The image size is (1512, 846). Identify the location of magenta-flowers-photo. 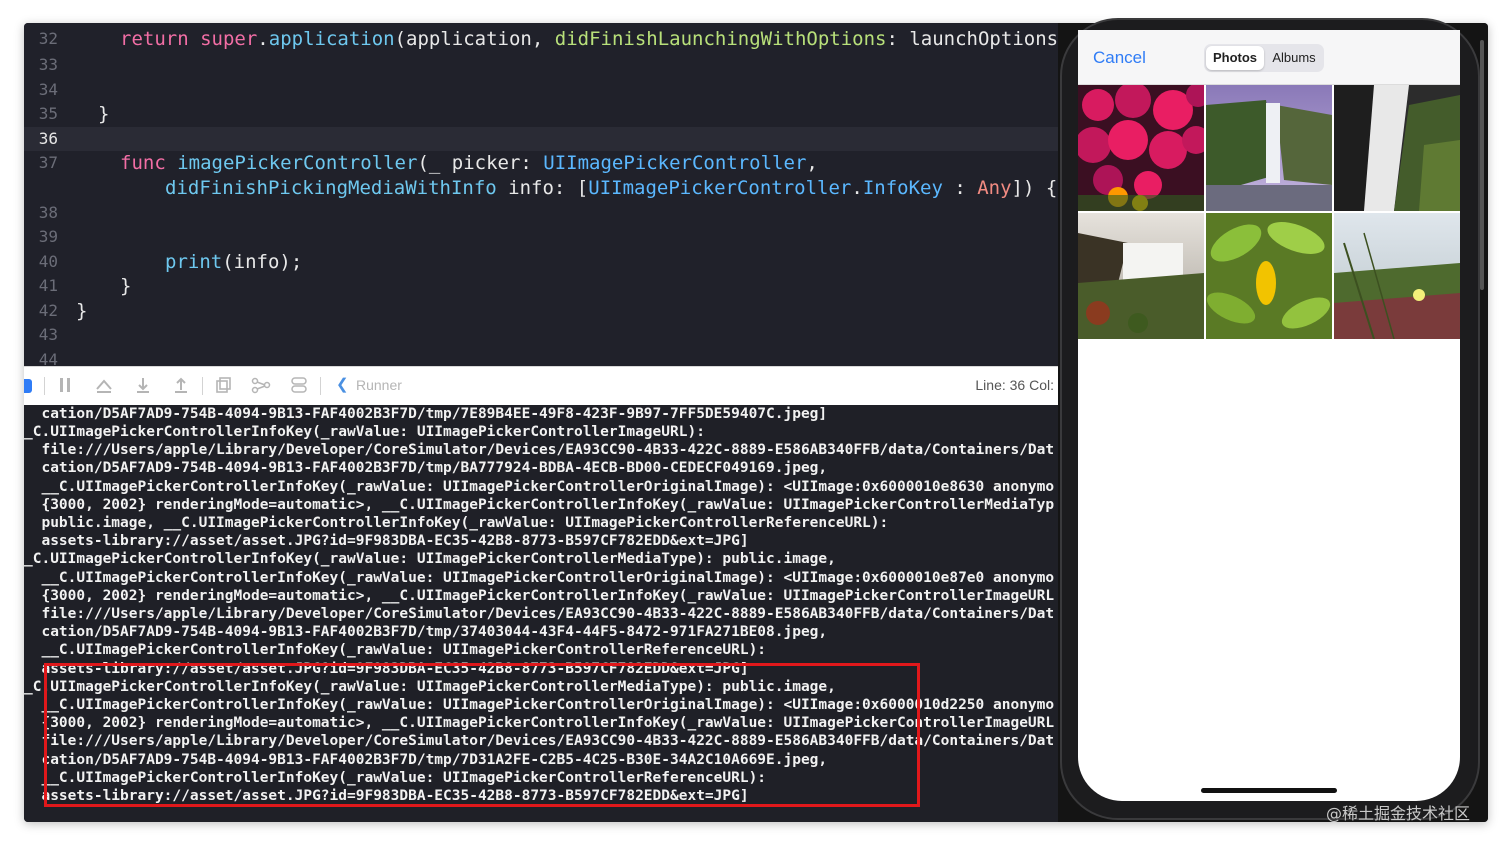
(1141, 148).